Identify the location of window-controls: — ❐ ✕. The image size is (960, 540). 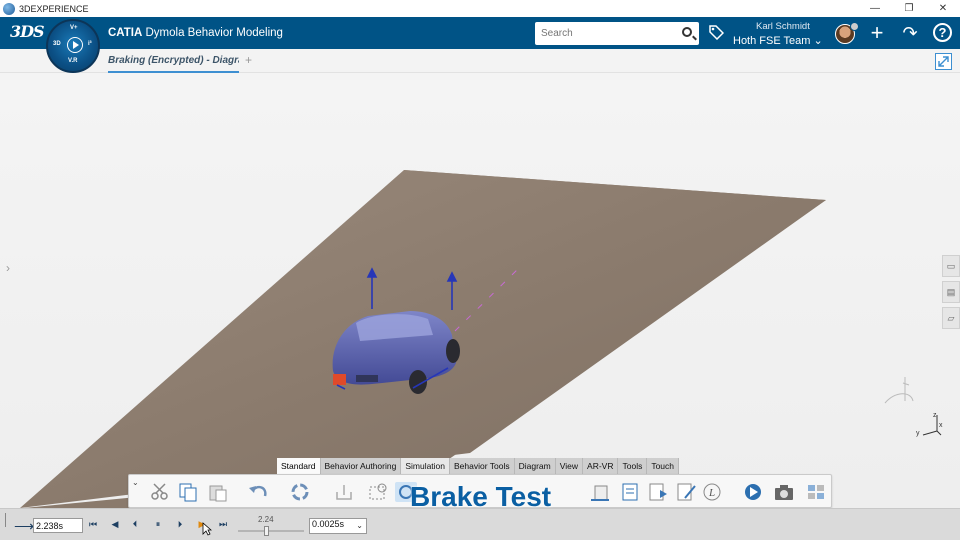
(909, 8).